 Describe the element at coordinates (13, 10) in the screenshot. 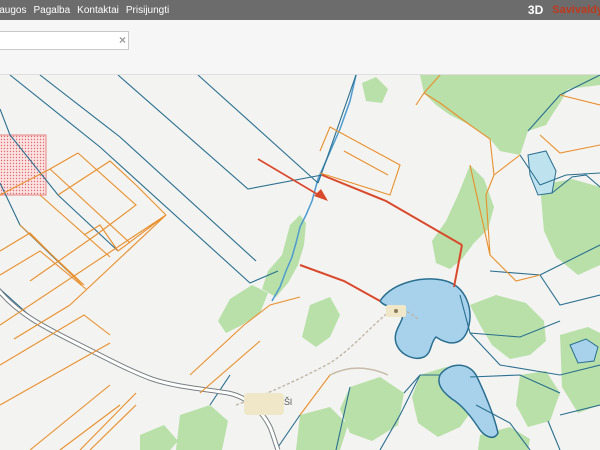

I see `nav-item-paslaugos: laugos` at that location.